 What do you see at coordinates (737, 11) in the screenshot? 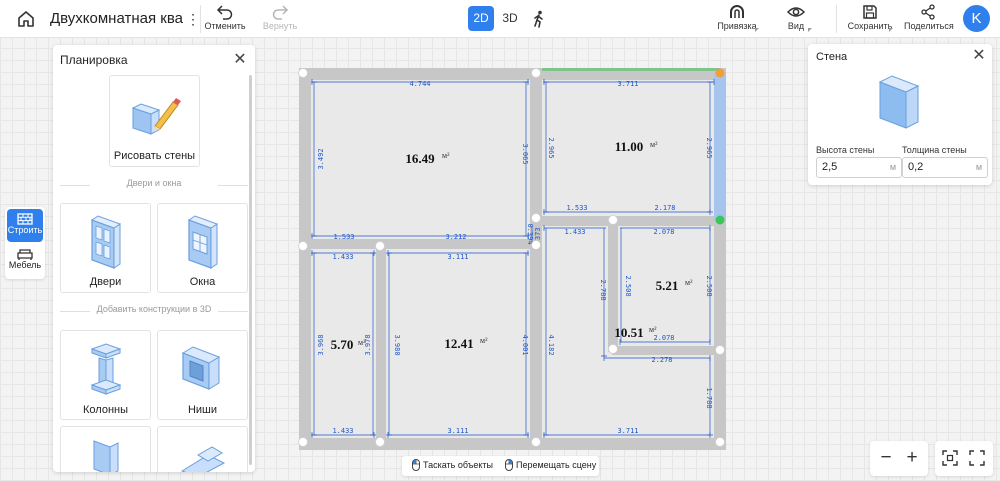
I see `magnet-icon` at bounding box center [737, 11].